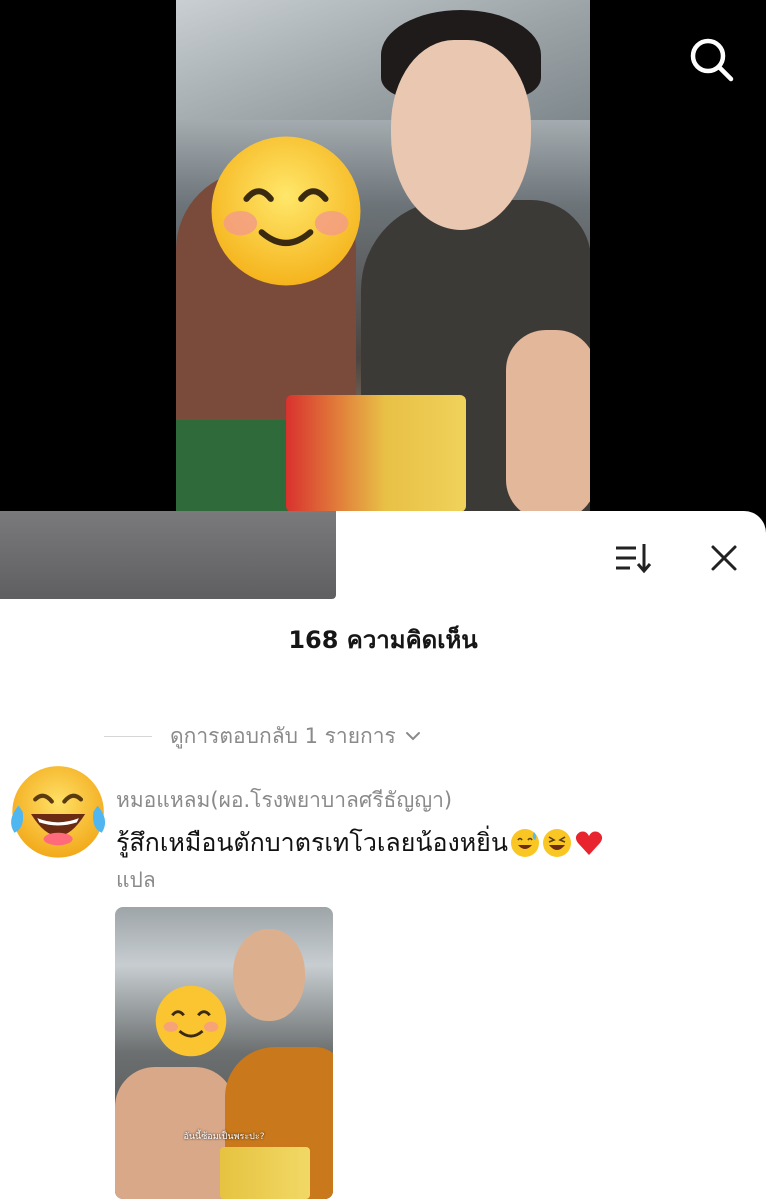  I want to click on thumb-snack, so click(265, 1173).